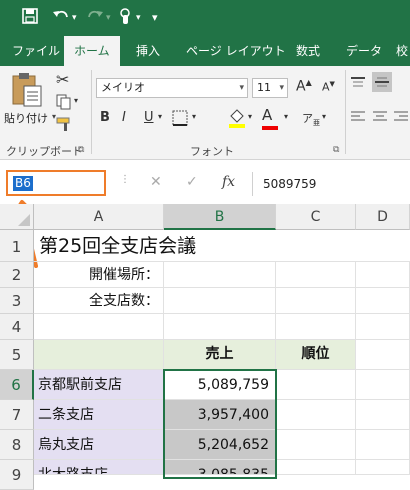  I want to click on align-left-icon, so click(358, 119).